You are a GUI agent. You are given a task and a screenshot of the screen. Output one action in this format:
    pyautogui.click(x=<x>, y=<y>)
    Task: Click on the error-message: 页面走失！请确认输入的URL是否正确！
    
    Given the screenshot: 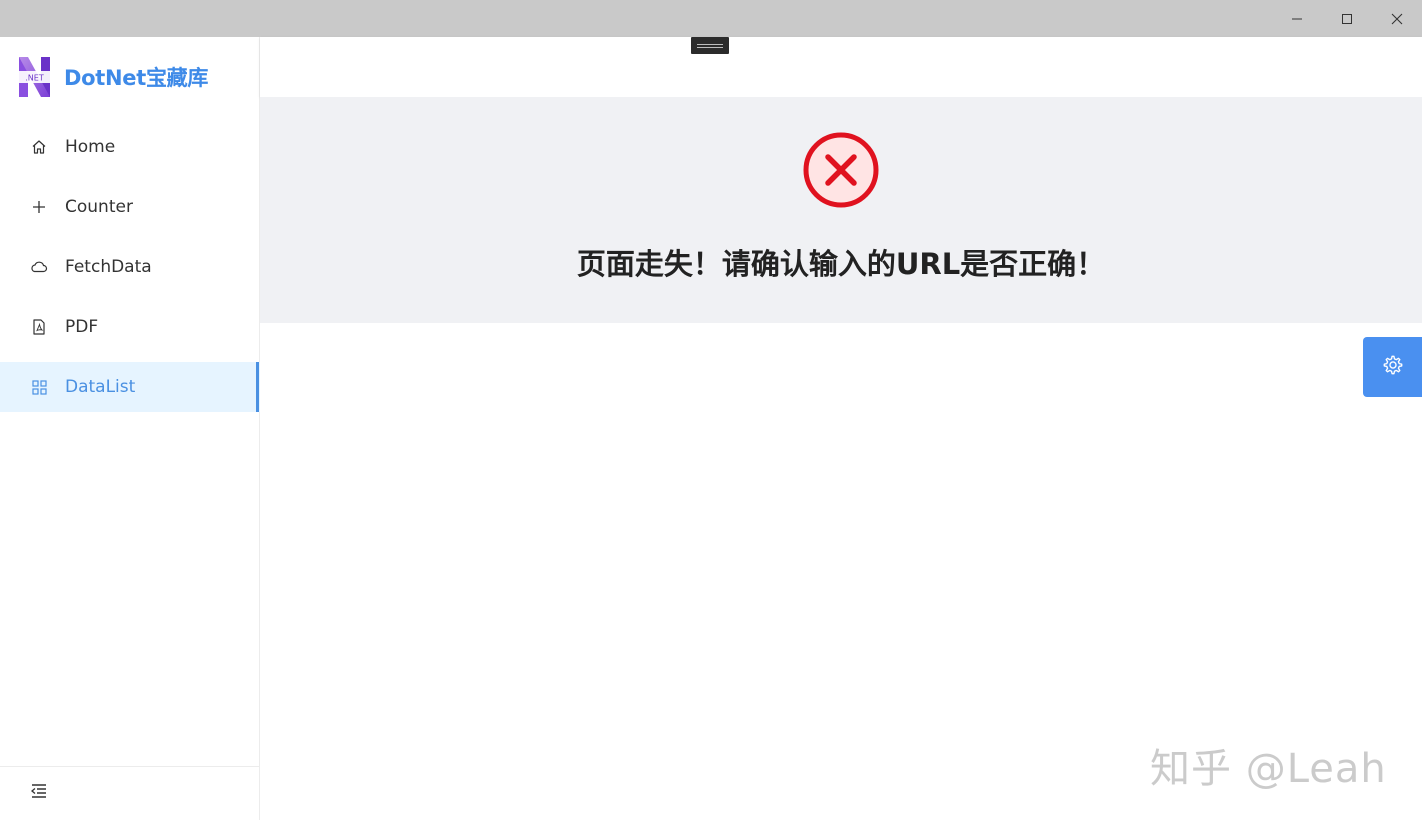 What is the action you would take?
    pyautogui.click(x=841, y=264)
    